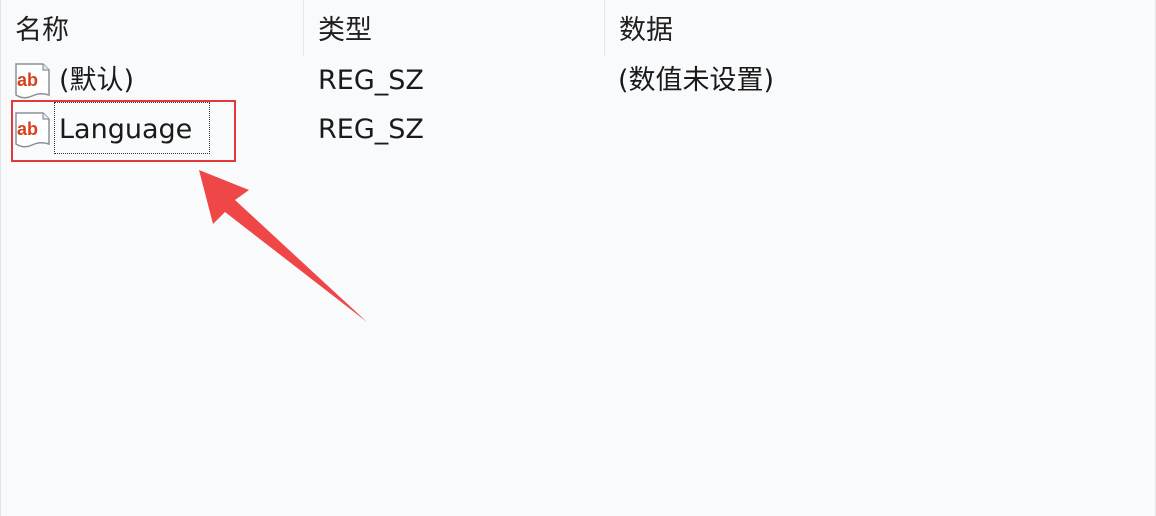  Describe the element at coordinates (453, 28) in the screenshot. I see `column-header-type: 类型` at that location.